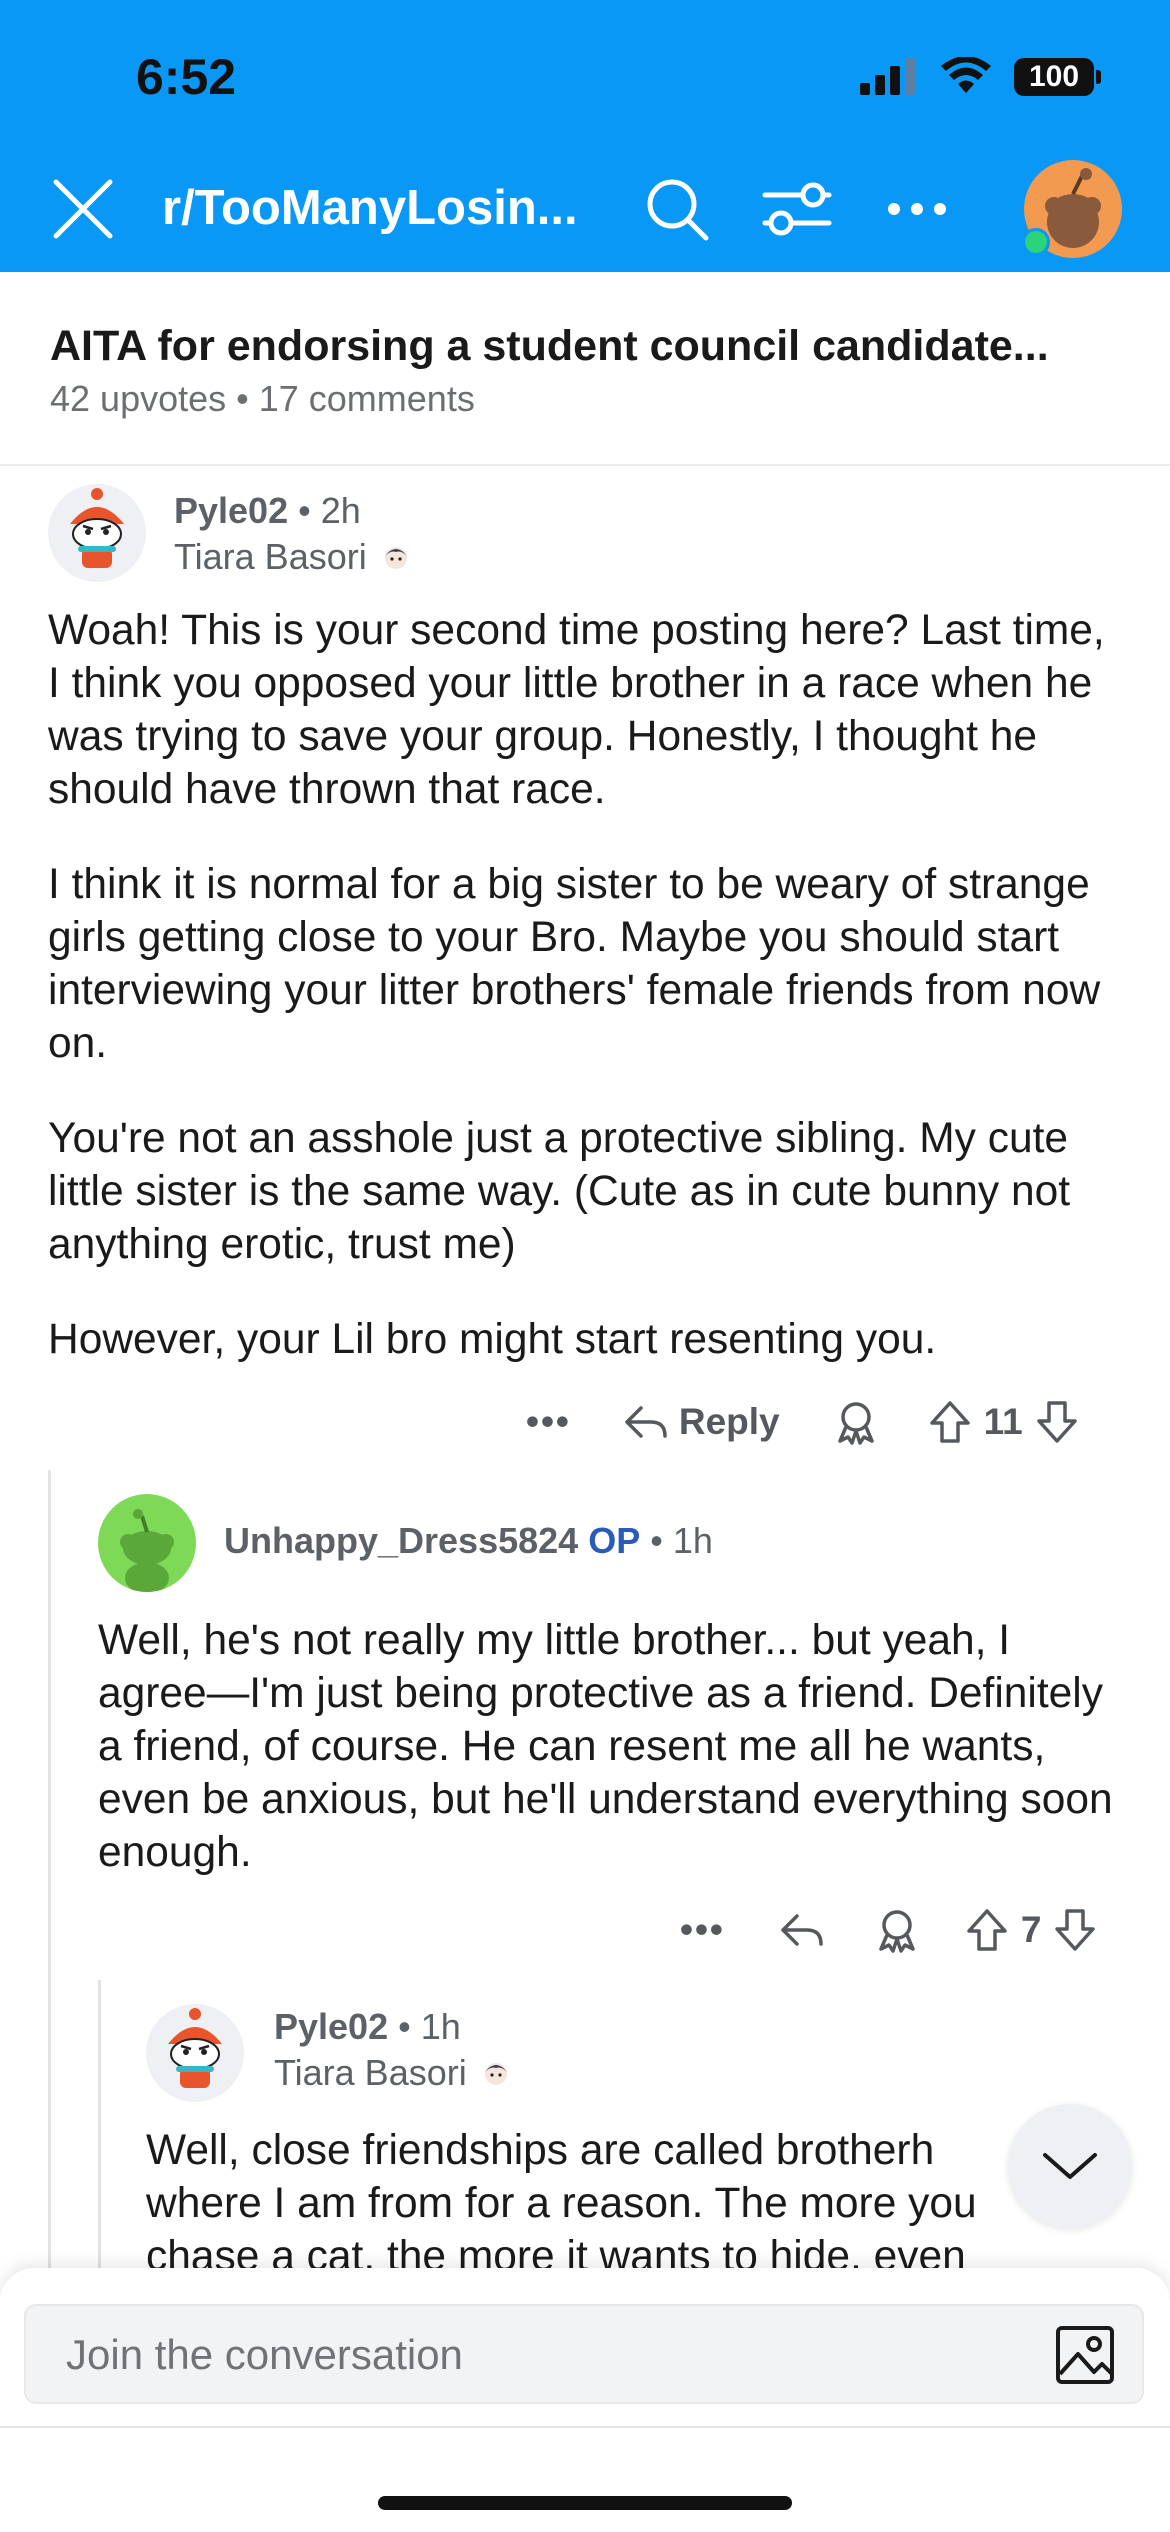 The width and height of the screenshot is (1170, 2532). What do you see at coordinates (186, 77) in the screenshot?
I see `status-time: 6:52` at bounding box center [186, 77].